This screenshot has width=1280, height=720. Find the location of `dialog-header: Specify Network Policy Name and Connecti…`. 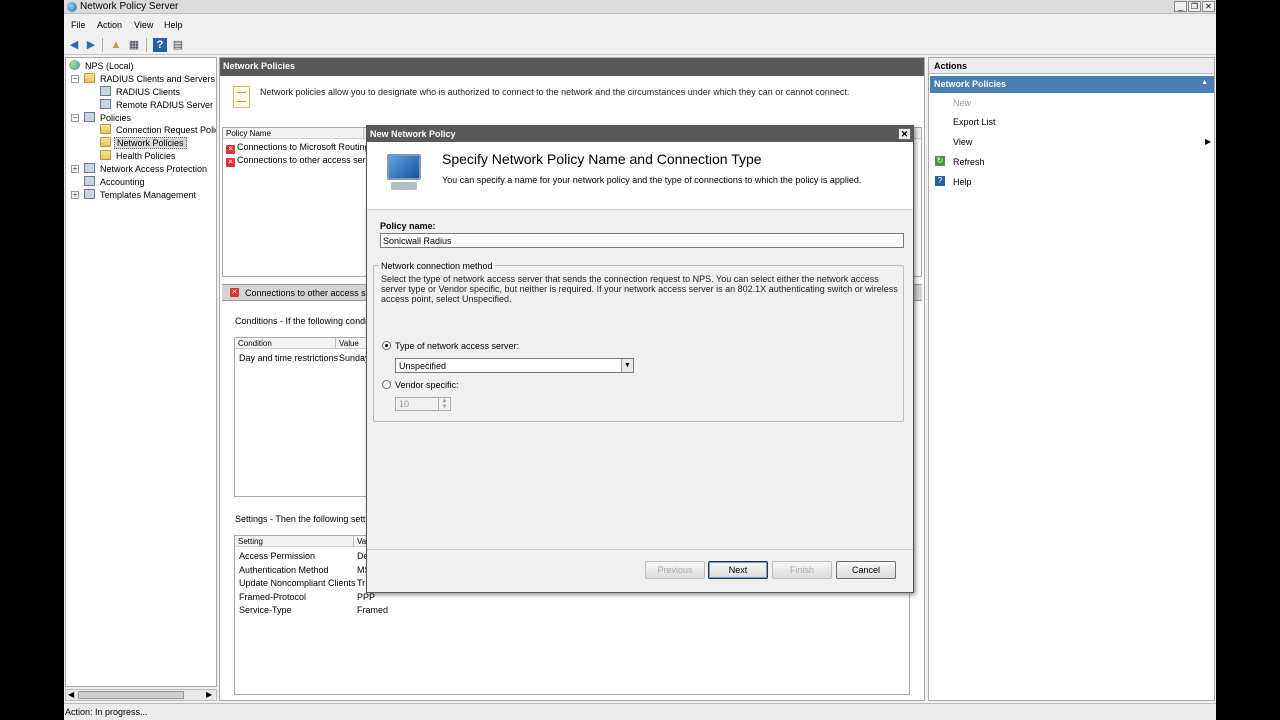

dialog-header: Specify Network Policy Name and Connecti… is located at coordinates (640, 176).